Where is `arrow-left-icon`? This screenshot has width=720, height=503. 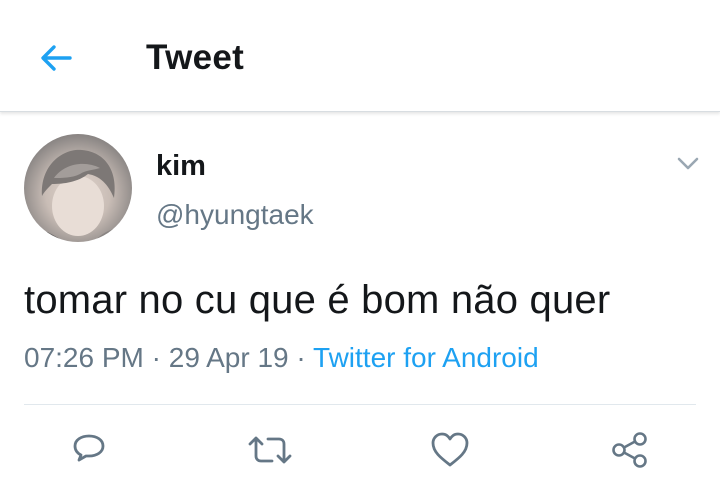
arrow-left-icon is located at coordinates (56, 58).